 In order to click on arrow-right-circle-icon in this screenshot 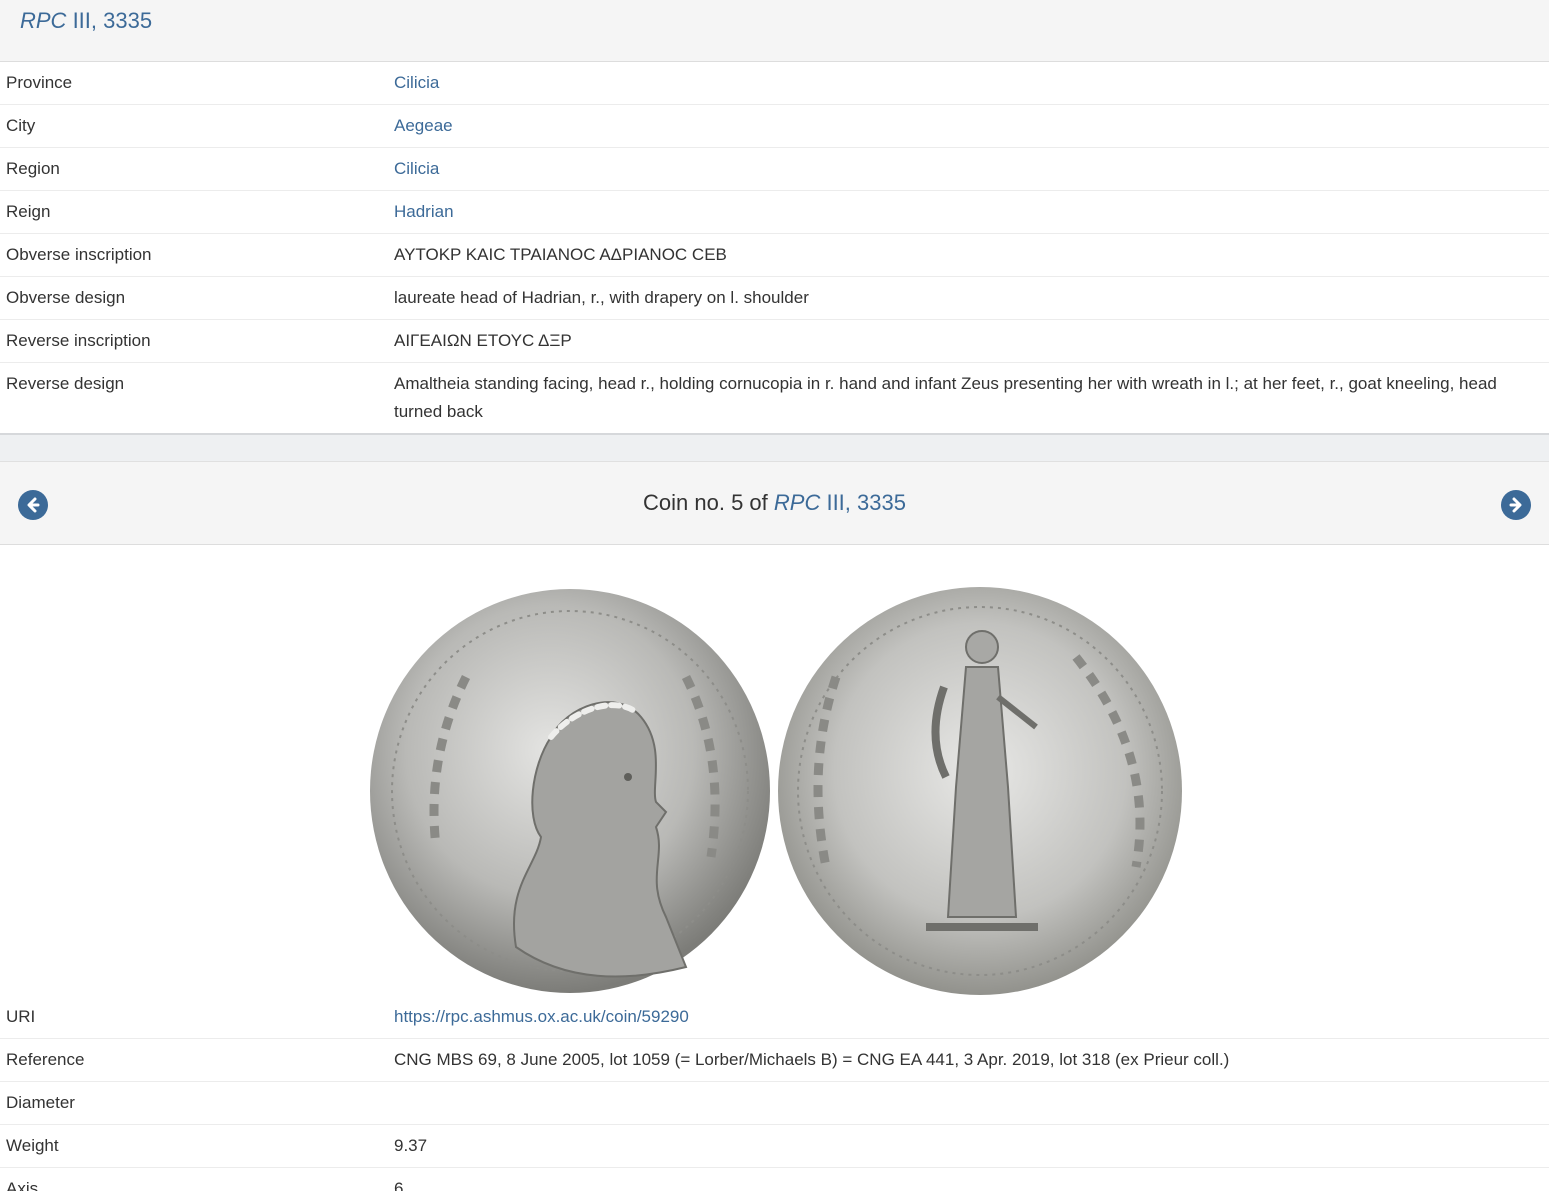, I will do `click(1515, 505)`.